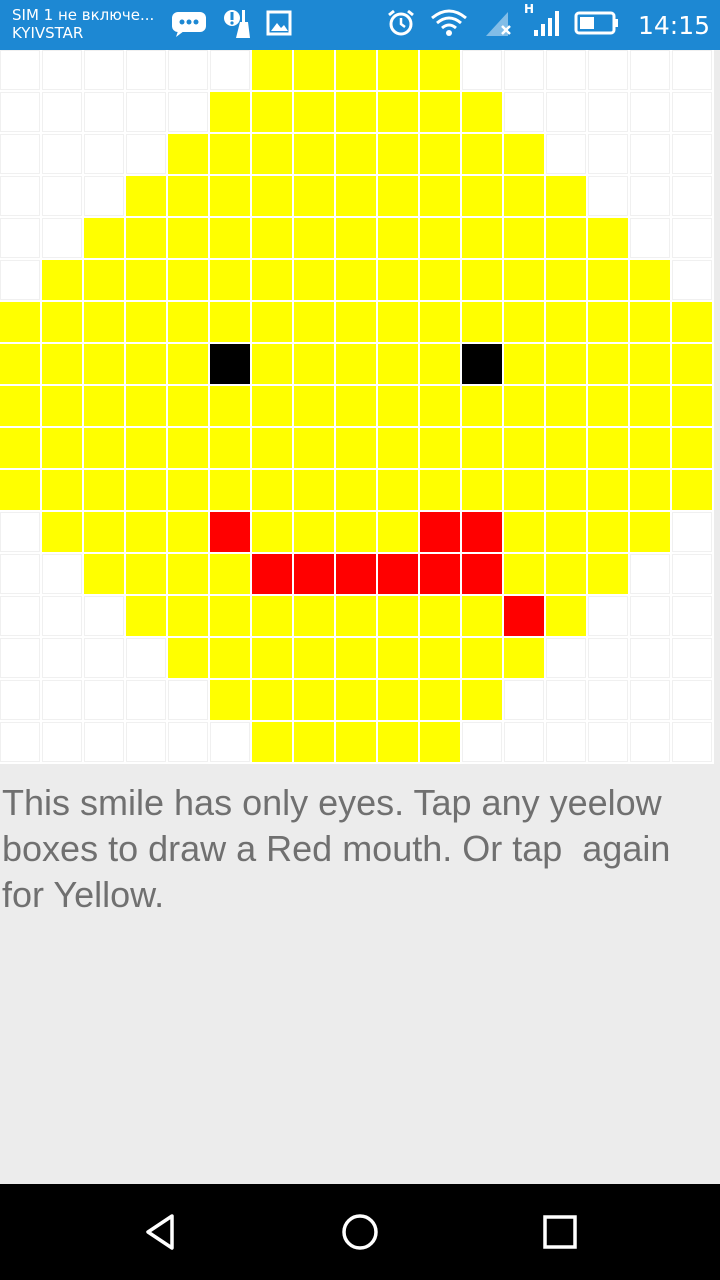 The image size is (720, 1280). Describe the element at coordinates (360, 1232) in the screenshot. I see `home-button` at that location.